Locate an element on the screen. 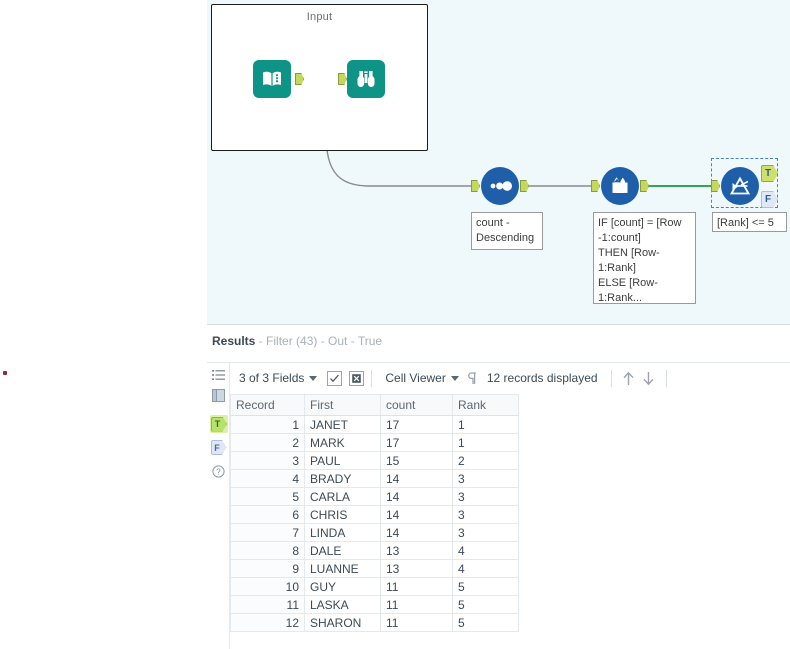 Image resolution: width=790 pixels, height=649 pixels. cell-record: 12 is located at coordinates (267, 622).